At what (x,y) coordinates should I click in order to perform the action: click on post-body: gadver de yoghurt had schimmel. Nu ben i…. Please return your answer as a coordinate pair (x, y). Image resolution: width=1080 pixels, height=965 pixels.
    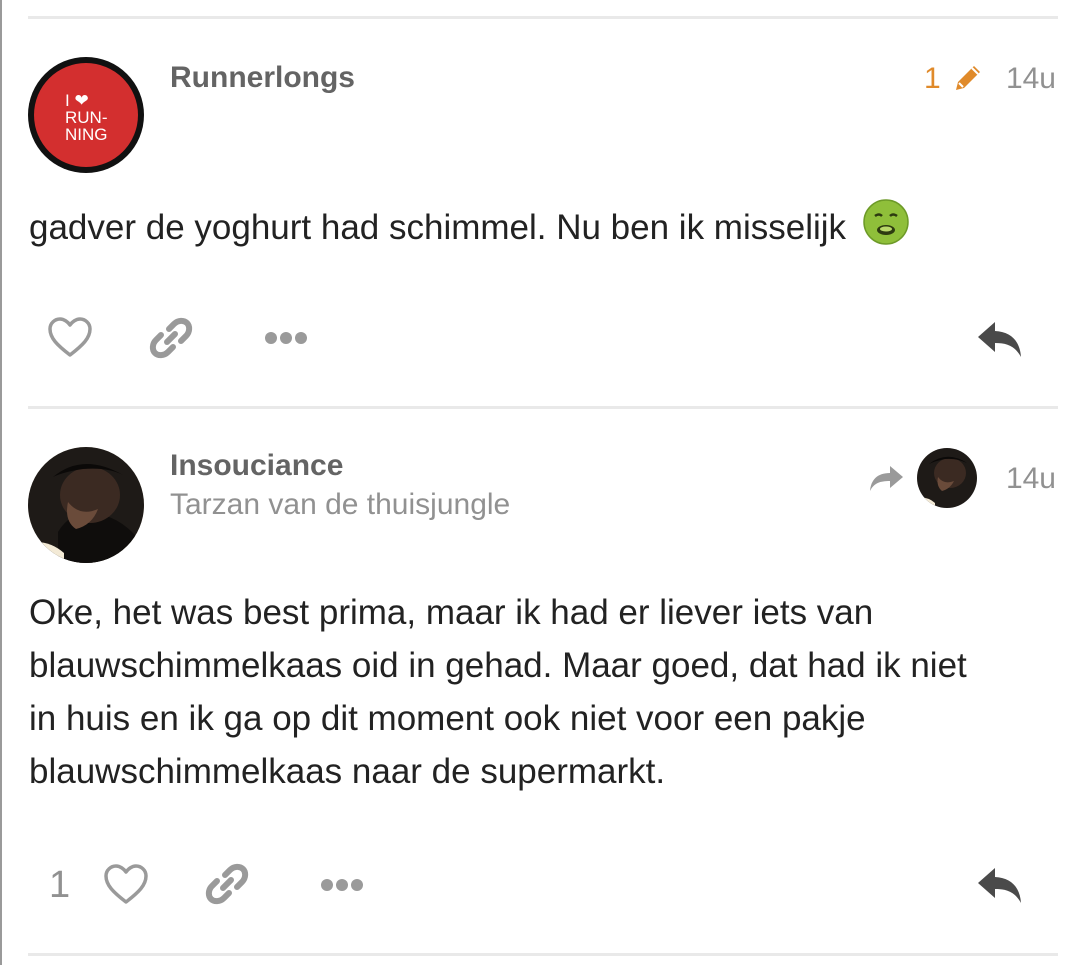
    Looking at the image, I should click on (544, 229).